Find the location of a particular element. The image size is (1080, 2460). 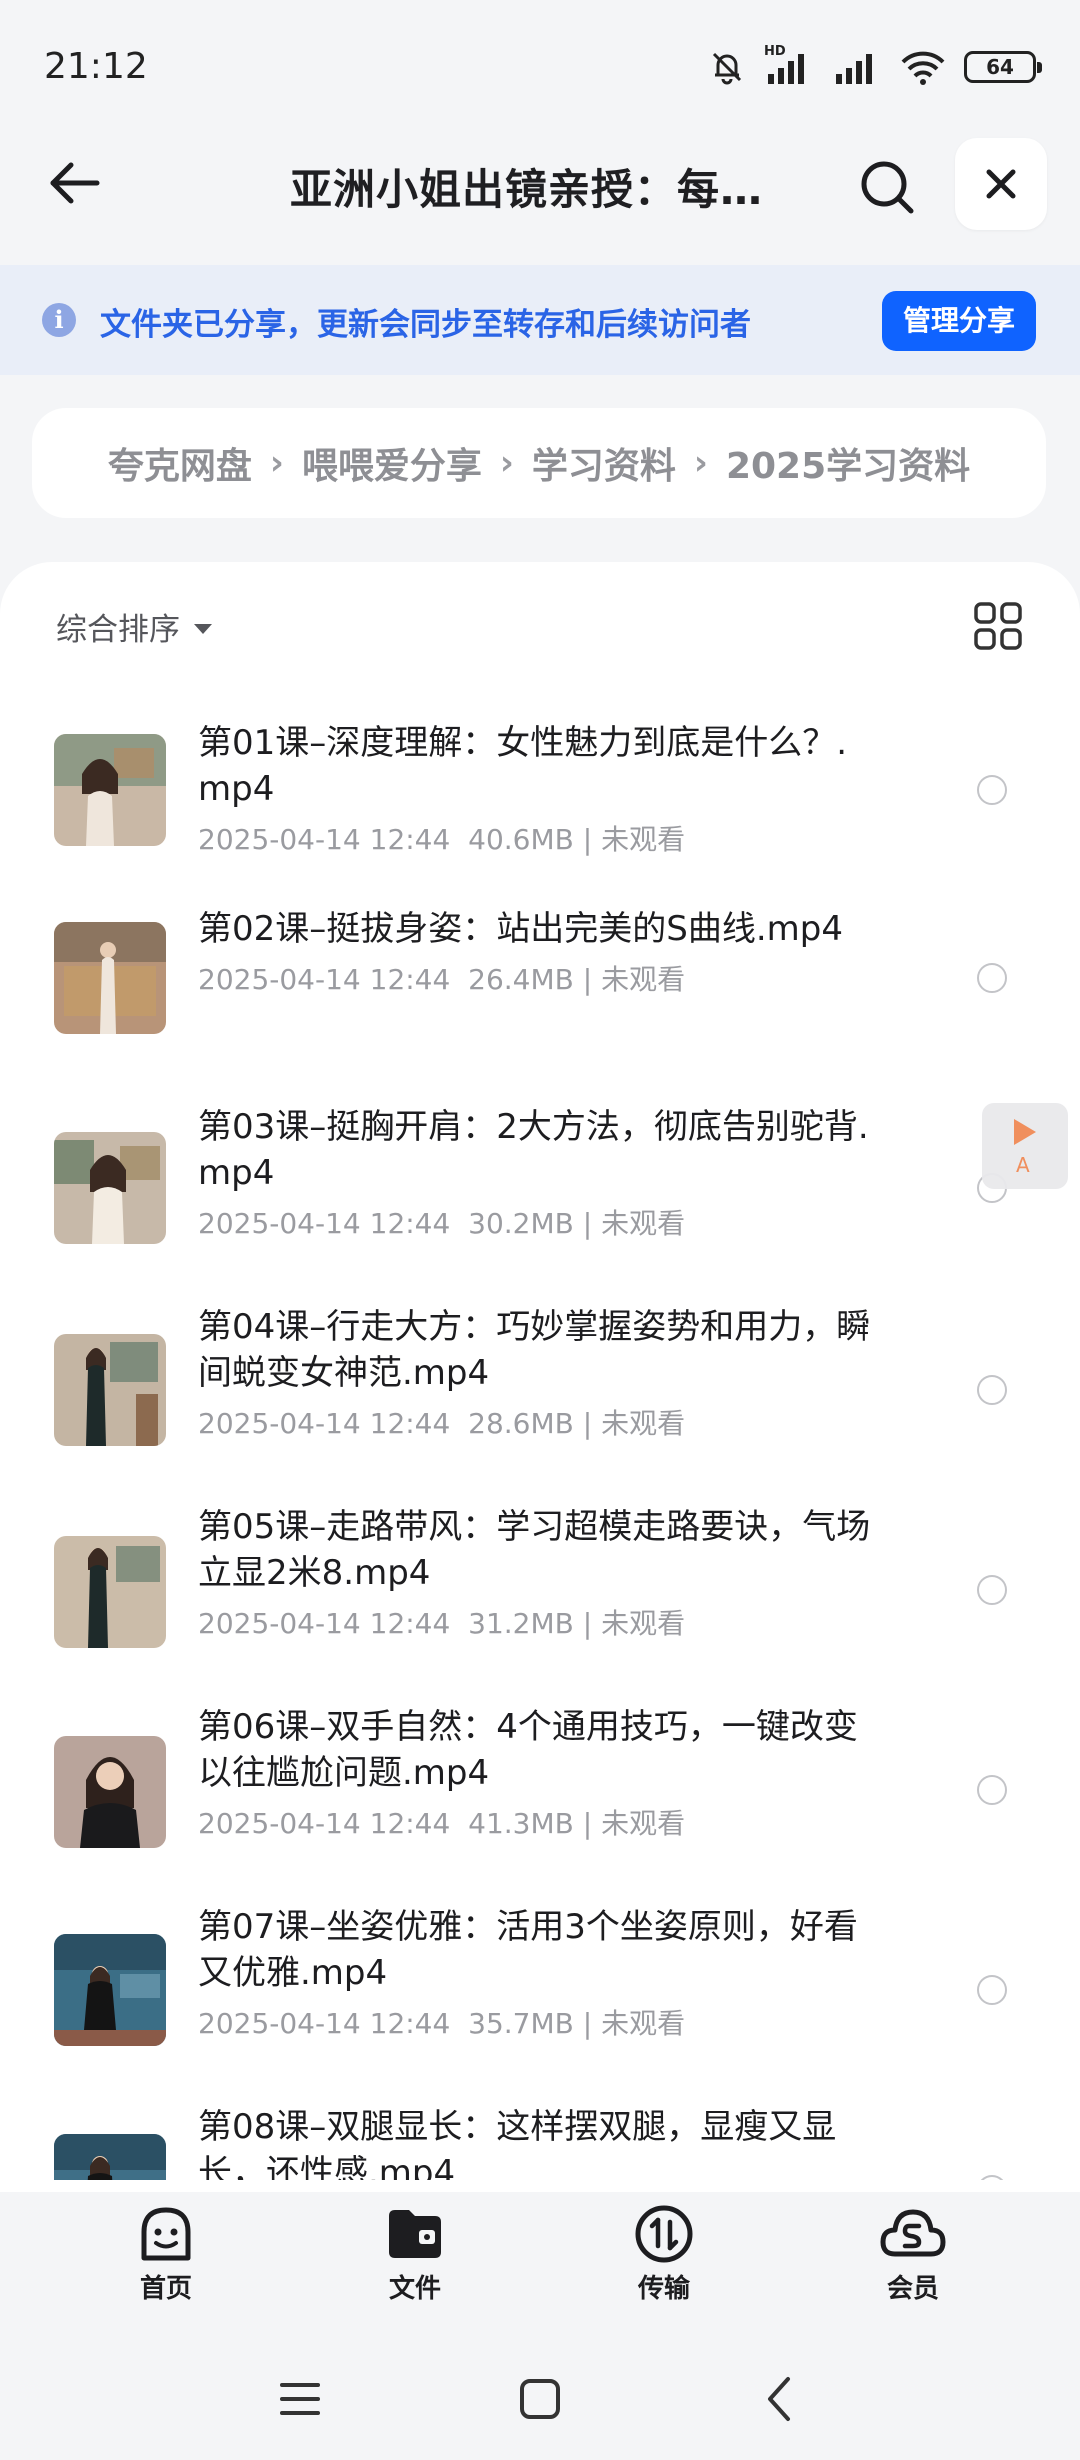

file-meta: 2025-04-14 12:44 28.6MB | 未观看 is located at coordinates (442, 1423).